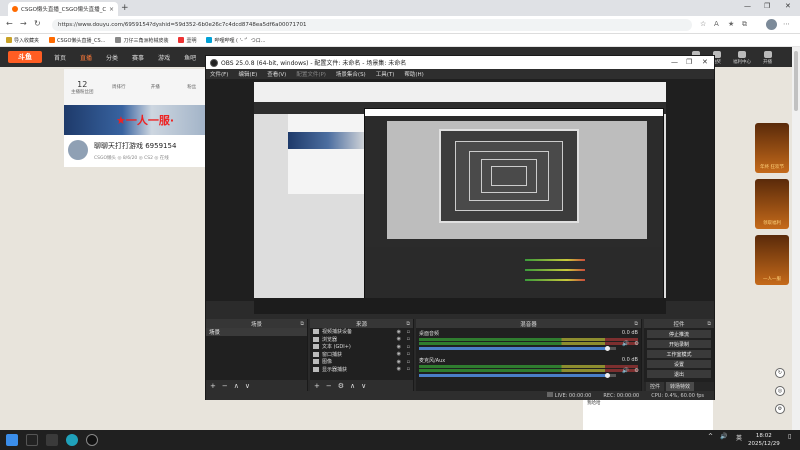 The width and height of the screenshot is (800, 450). I want to click on exit-button: 退出, so click(679, 374).